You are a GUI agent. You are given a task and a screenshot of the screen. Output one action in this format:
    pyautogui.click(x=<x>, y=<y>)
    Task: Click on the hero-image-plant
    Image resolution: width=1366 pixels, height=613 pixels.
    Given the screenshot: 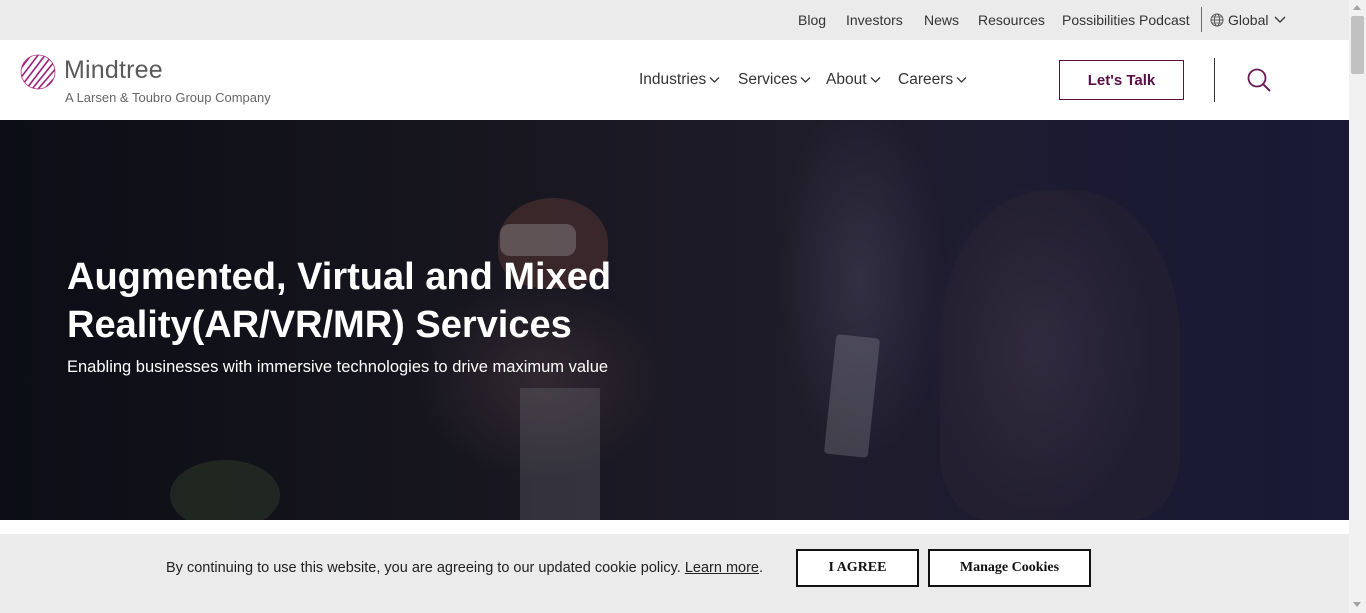 What is the action you would take?
    pyautogui.click(x=225, y=490)
    